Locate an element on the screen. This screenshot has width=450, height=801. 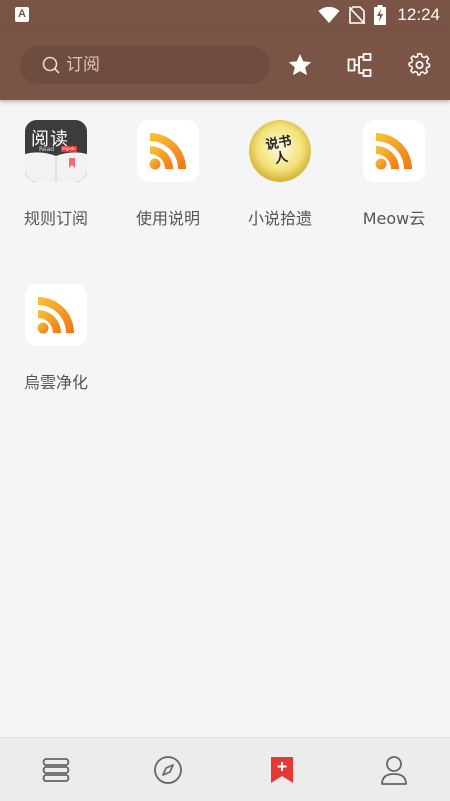
search-box is located at coordinates (145, 65).